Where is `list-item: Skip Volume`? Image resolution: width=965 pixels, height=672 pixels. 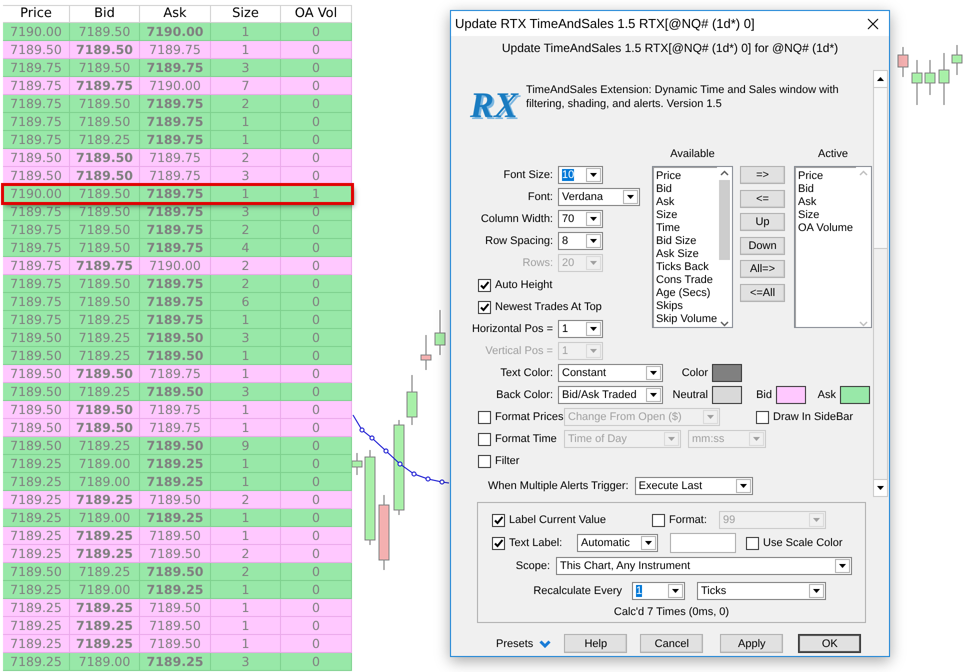 list-item: Skip Volume is located at coordinates (687, 319).